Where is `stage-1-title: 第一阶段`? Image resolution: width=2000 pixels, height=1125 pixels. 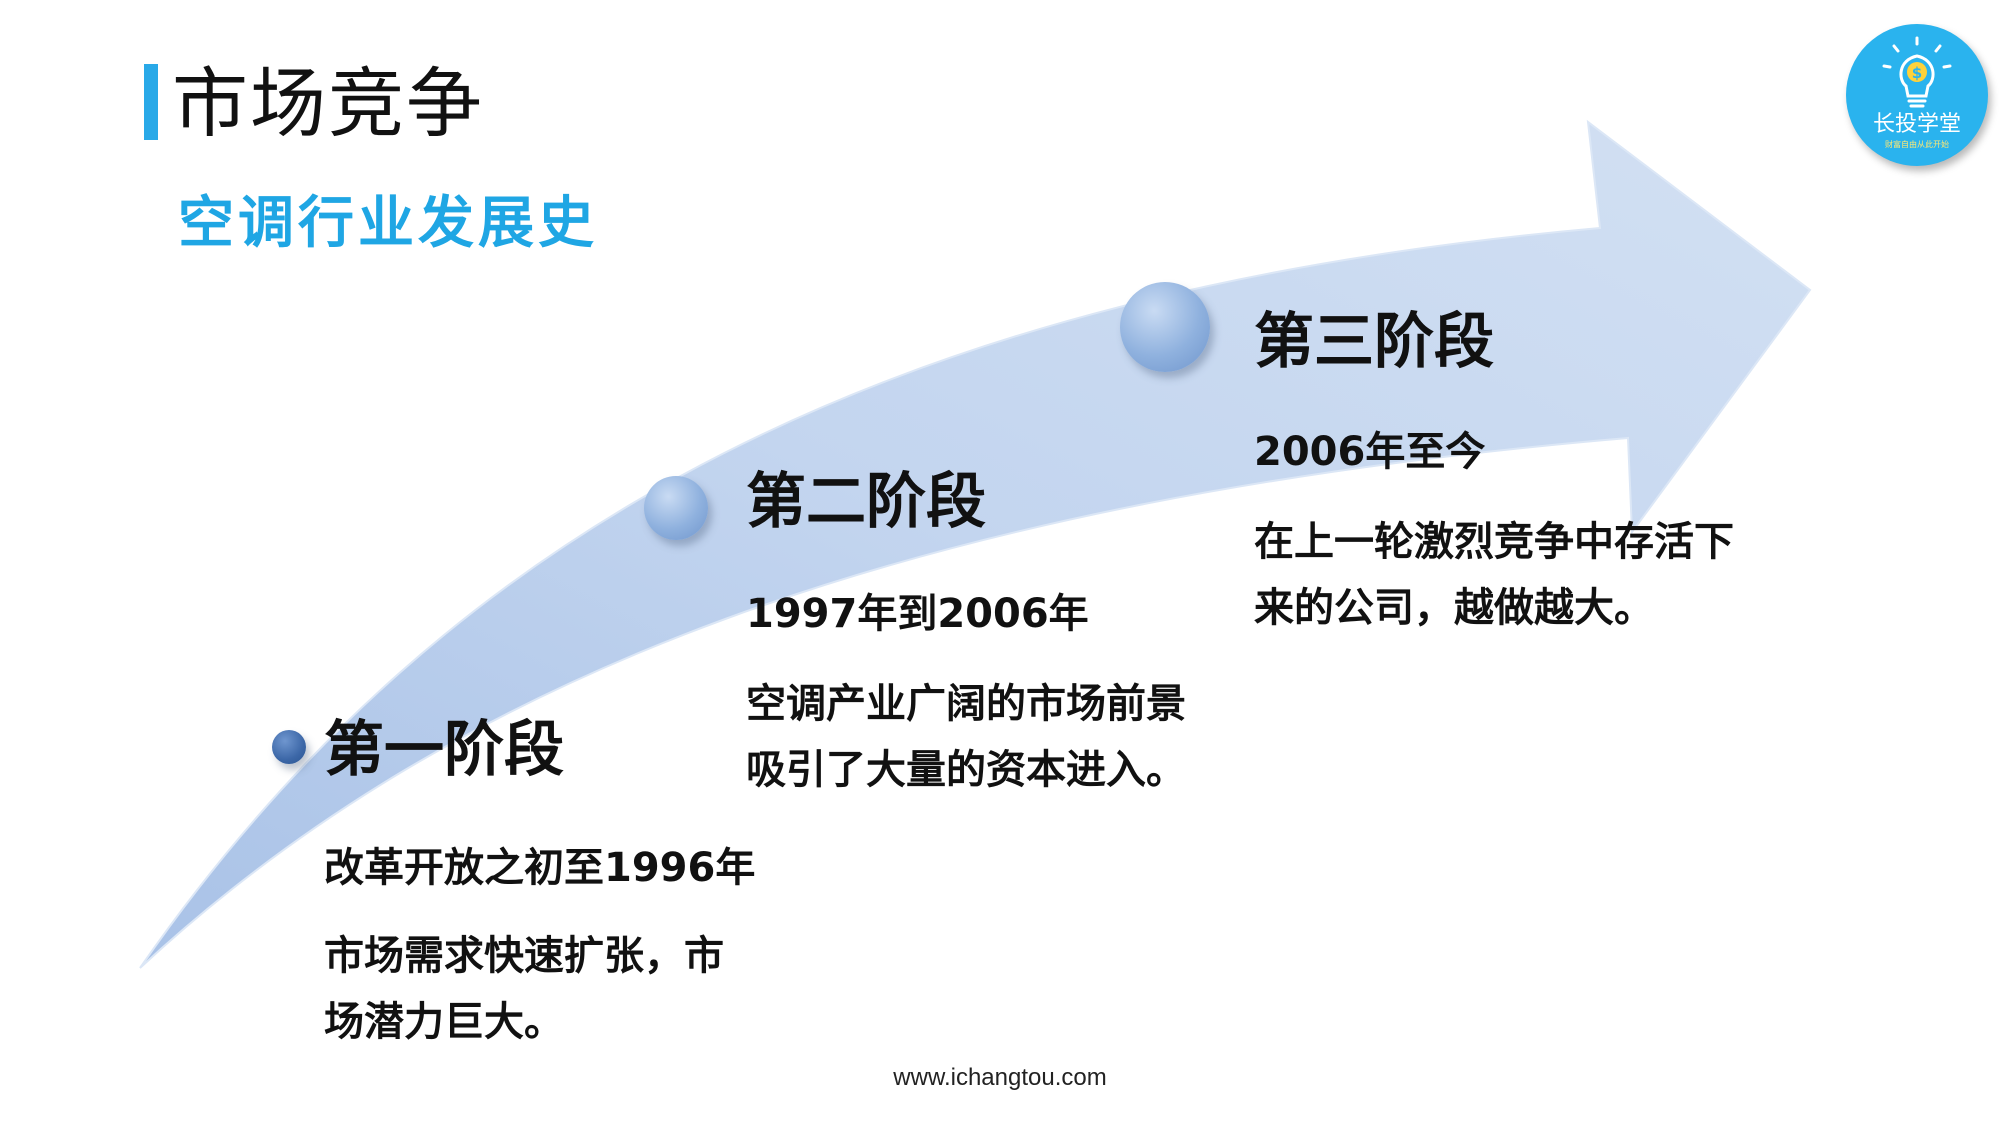
stage-1-title: 第一阶段 is located at coordinates (444, 750).